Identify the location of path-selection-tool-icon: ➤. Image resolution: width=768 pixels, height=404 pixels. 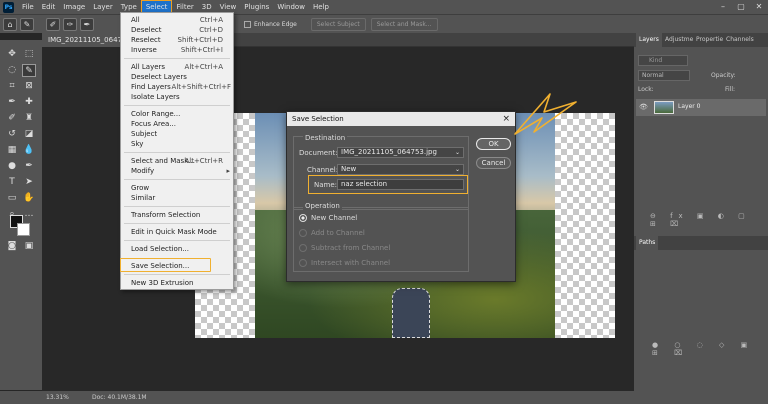
(29, 182).